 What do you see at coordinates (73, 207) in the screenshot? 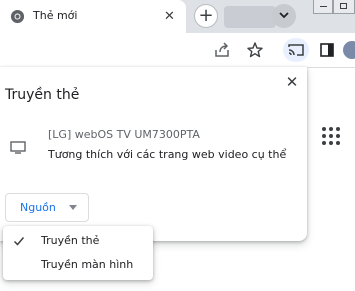
I see `caret-down-icon` at bounding box center [73, 207].